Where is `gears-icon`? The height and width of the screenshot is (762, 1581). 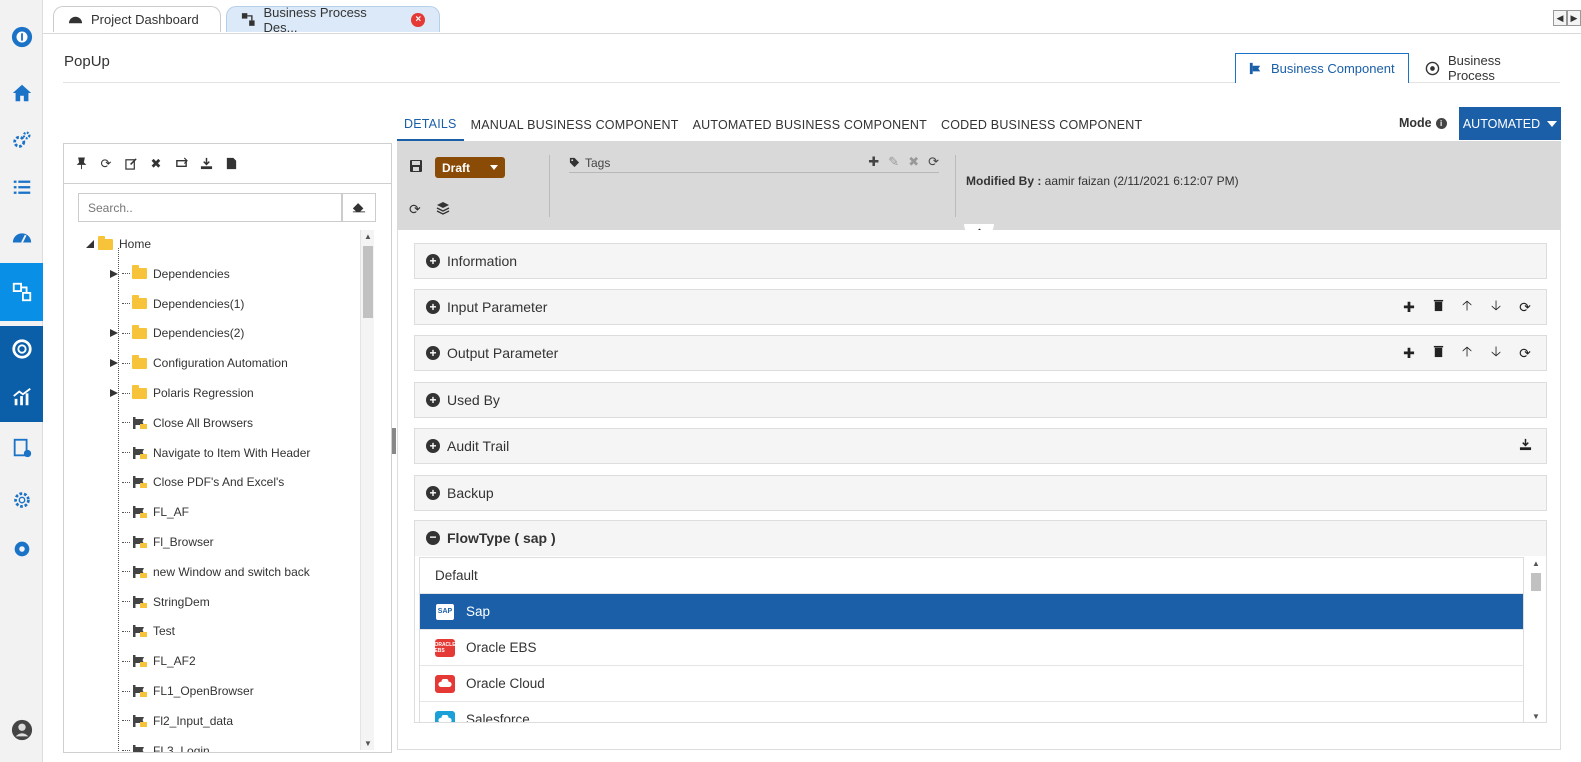
gears-icon is located at coordinates (21, 140).